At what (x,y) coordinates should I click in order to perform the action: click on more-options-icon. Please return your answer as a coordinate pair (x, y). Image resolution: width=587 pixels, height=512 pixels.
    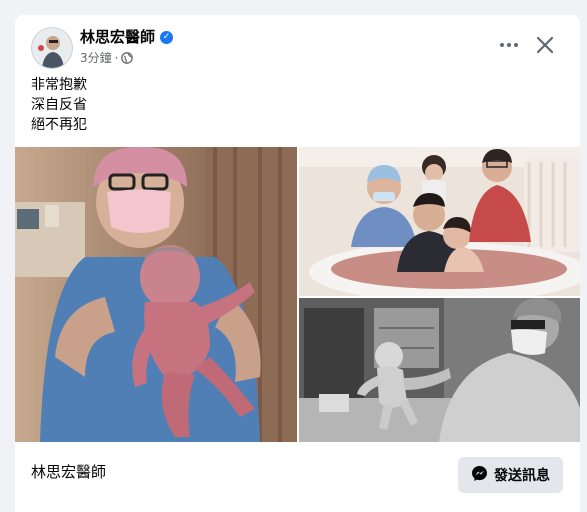
    Looking at the image, I should click on (509, 45).